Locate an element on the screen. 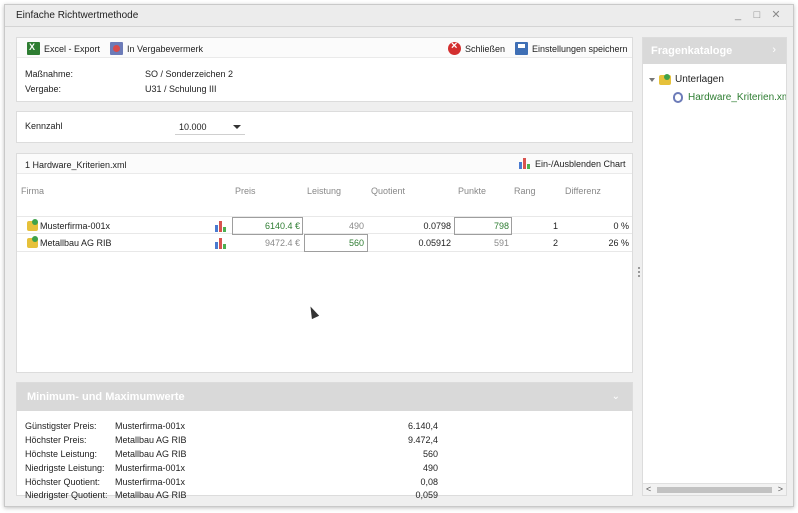  massnahme-value: SO / Sonderzeichen 2 is located at coordinates (189, 74).